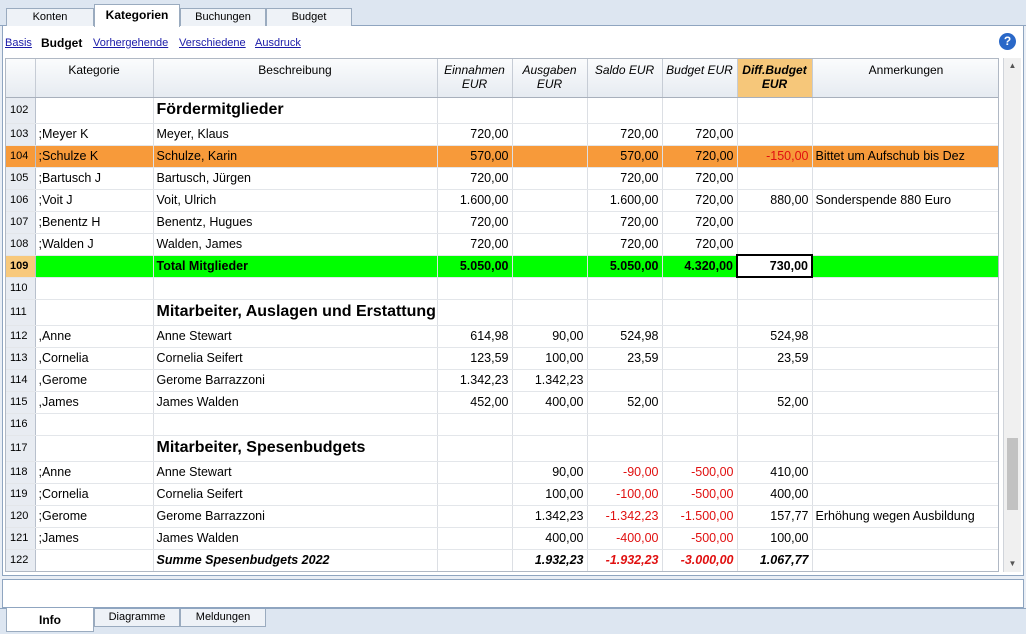 The width and height of the screenshot is (1026, 634). What do you see at coordinates (137, 15) in the screenshot?
I see `tab-kategorien: Kategorien` at bounding box center [137, 15].